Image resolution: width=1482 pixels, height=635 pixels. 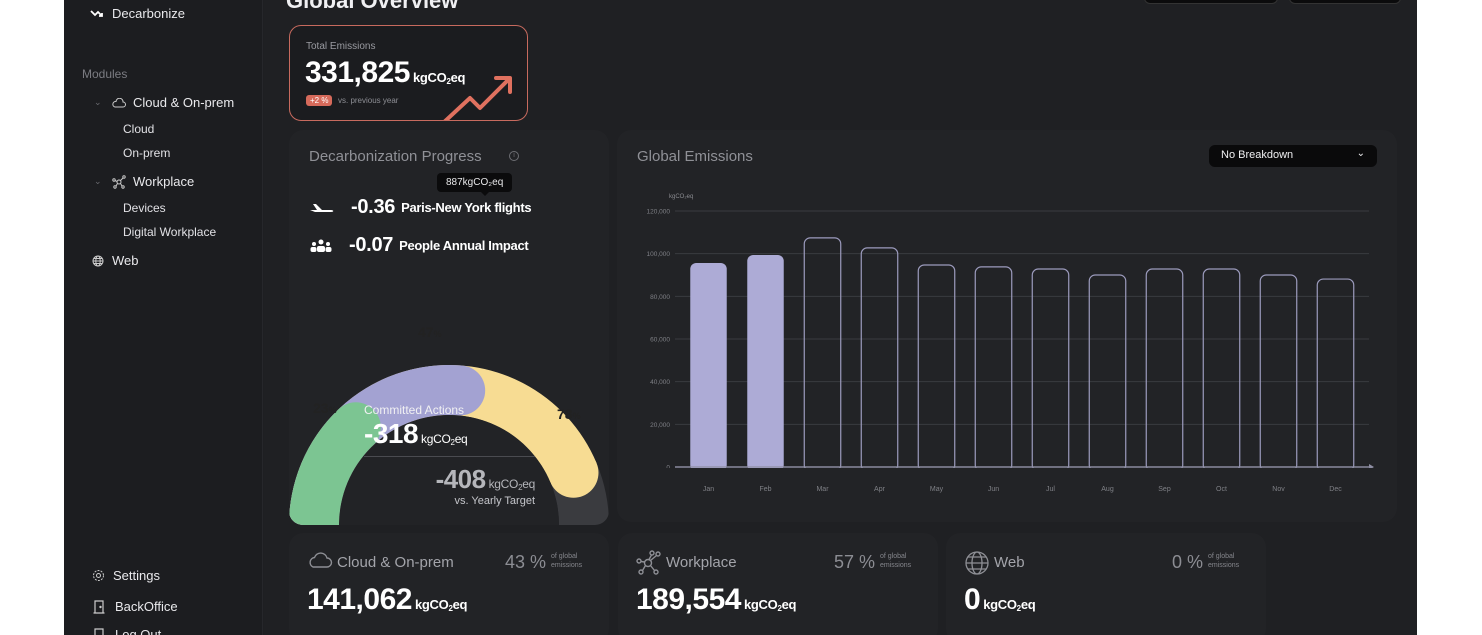 I want to click on x-tick-label: Aug, so click(x=1107, y=489).